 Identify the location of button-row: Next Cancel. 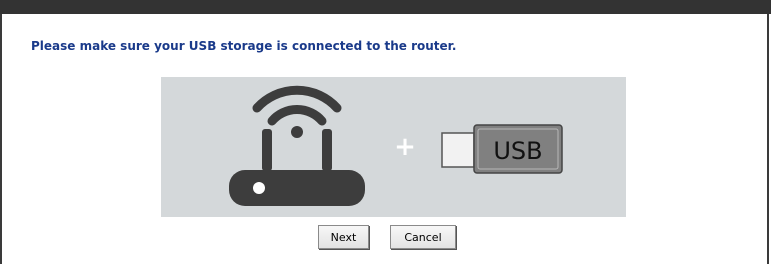
(385, 238).